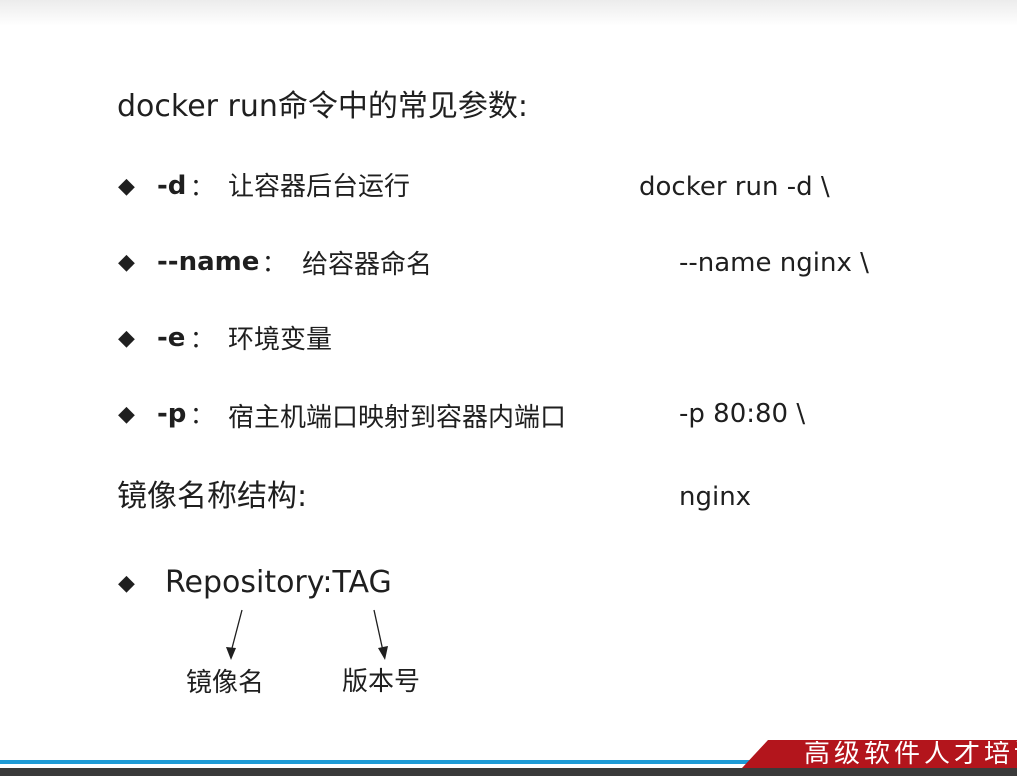 The height and width of the screenshot is (776, 1017). I want to click on footer-line-dark, so click(508, 772).